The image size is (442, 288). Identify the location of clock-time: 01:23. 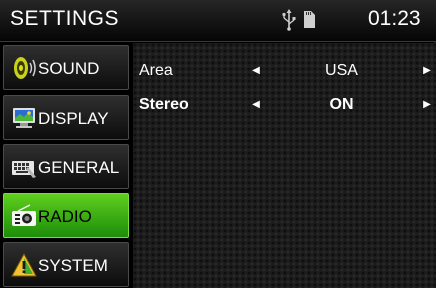
(394, 18).